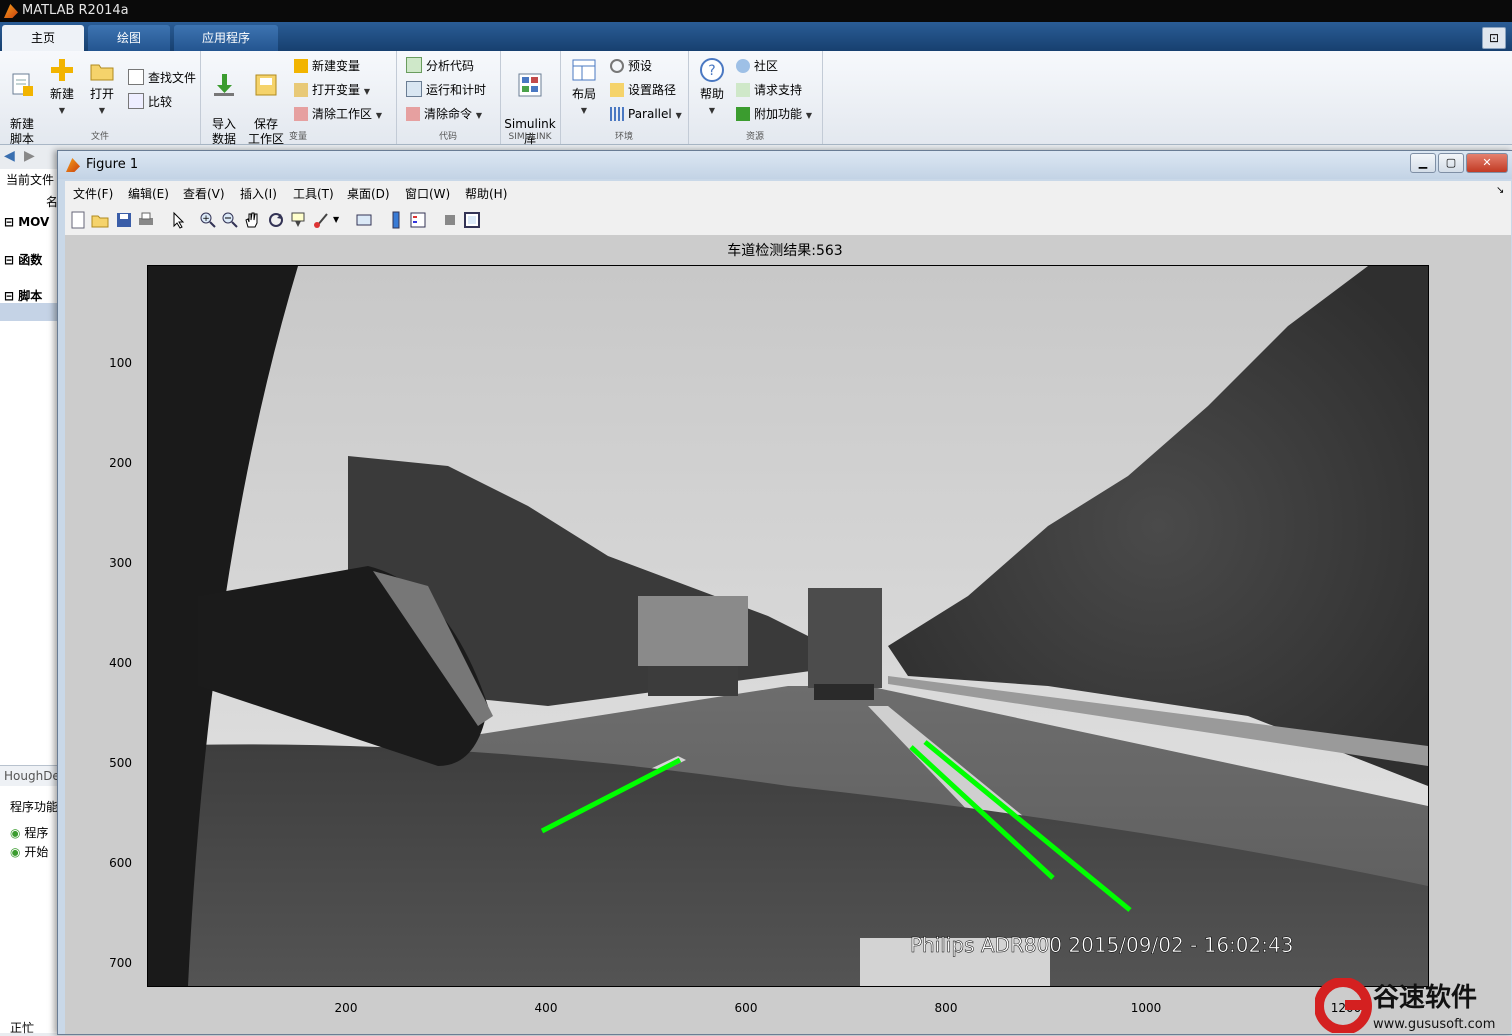  What do you see at coordinates (160, 102) in the screenshot?
I see `compare-label: 比较` at bounding box center [160, 102].